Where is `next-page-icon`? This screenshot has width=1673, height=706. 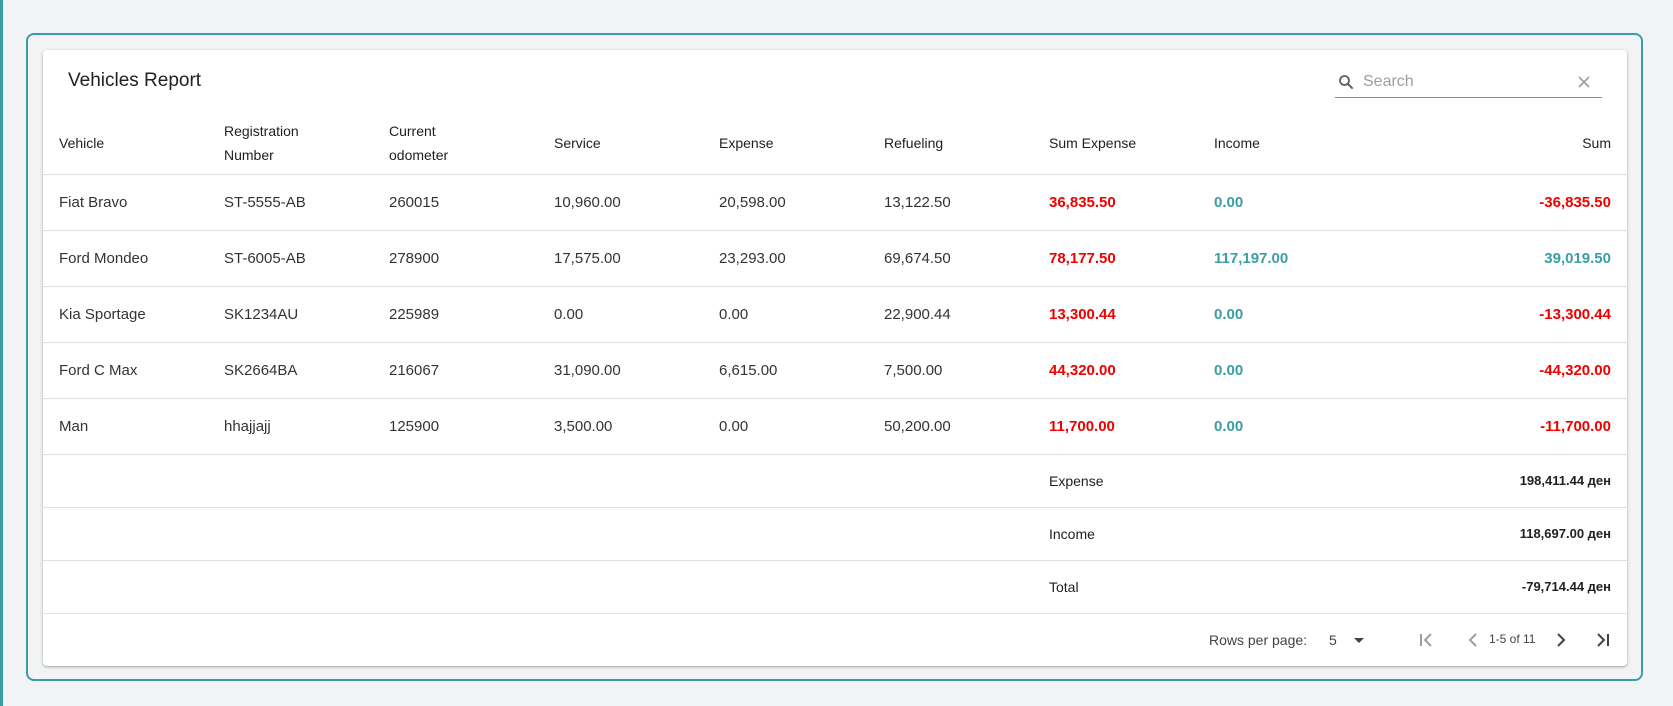 next-page-icon is located at coordinates (1561, 640).